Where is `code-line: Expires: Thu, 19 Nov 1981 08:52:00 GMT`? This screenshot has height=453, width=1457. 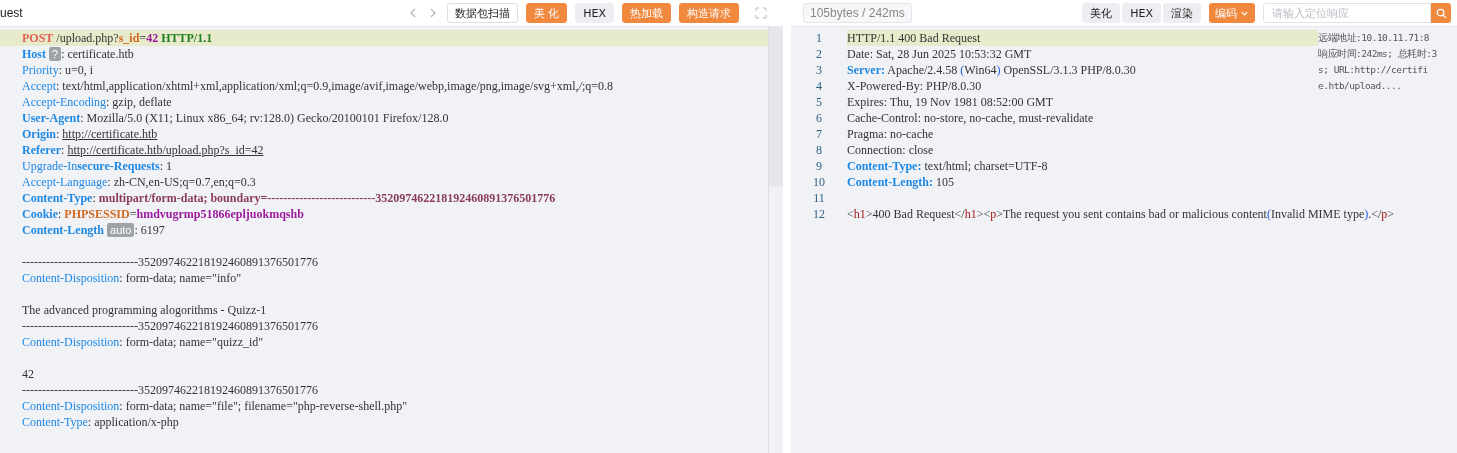
code-line: Expires: Thu, 19 Nov 1981 08:52:00 GMT is located at coordinates (951, 102).